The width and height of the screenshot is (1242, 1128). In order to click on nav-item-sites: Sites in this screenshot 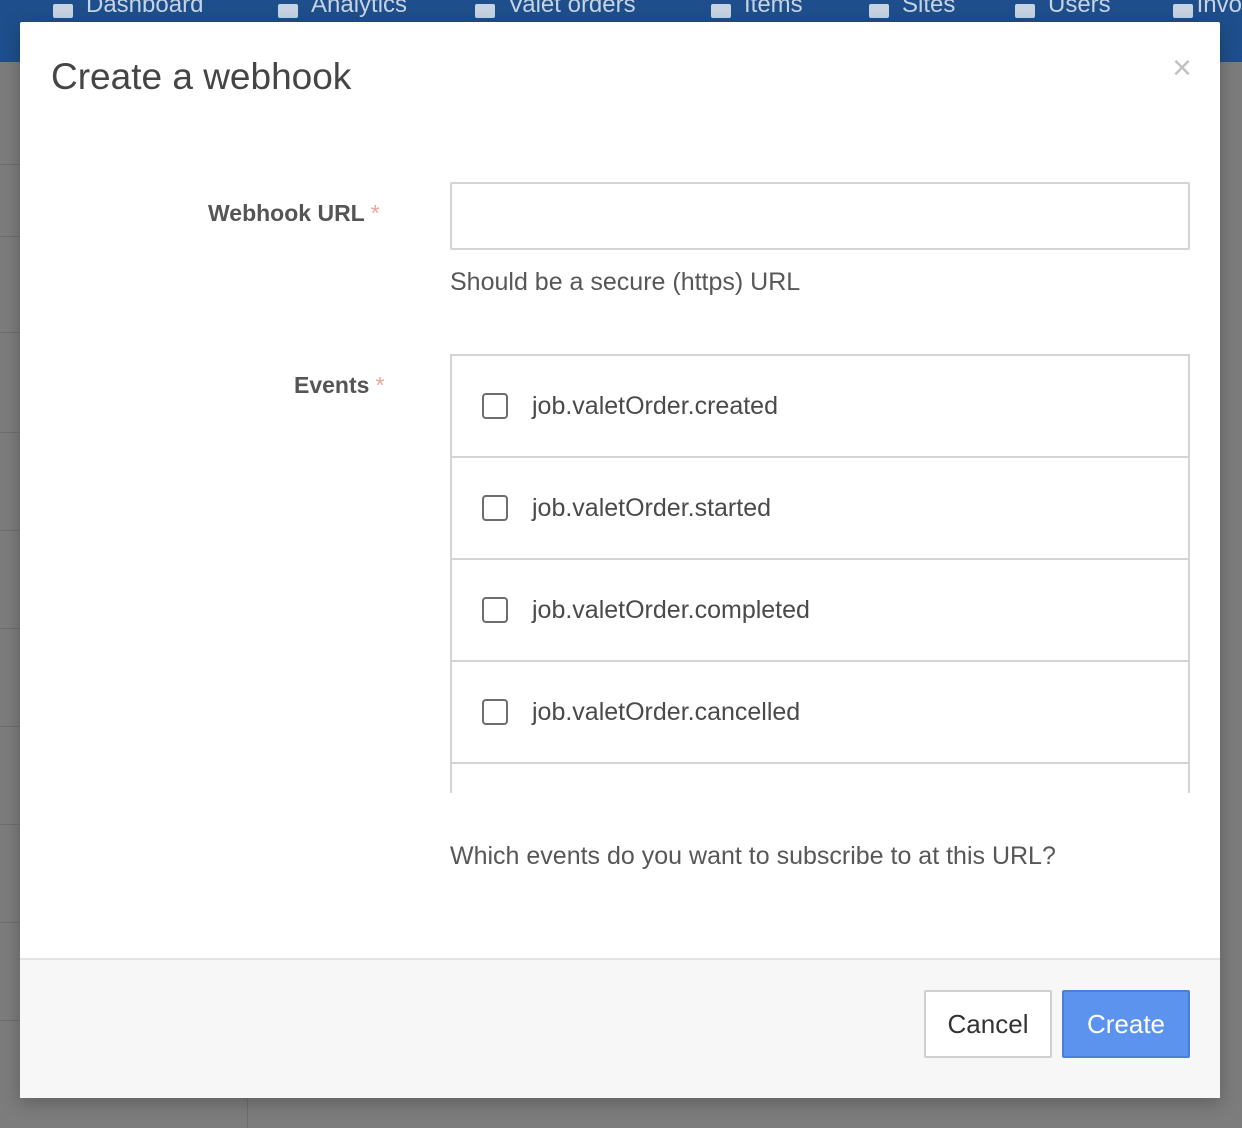, I will do `click(910, 11)`.